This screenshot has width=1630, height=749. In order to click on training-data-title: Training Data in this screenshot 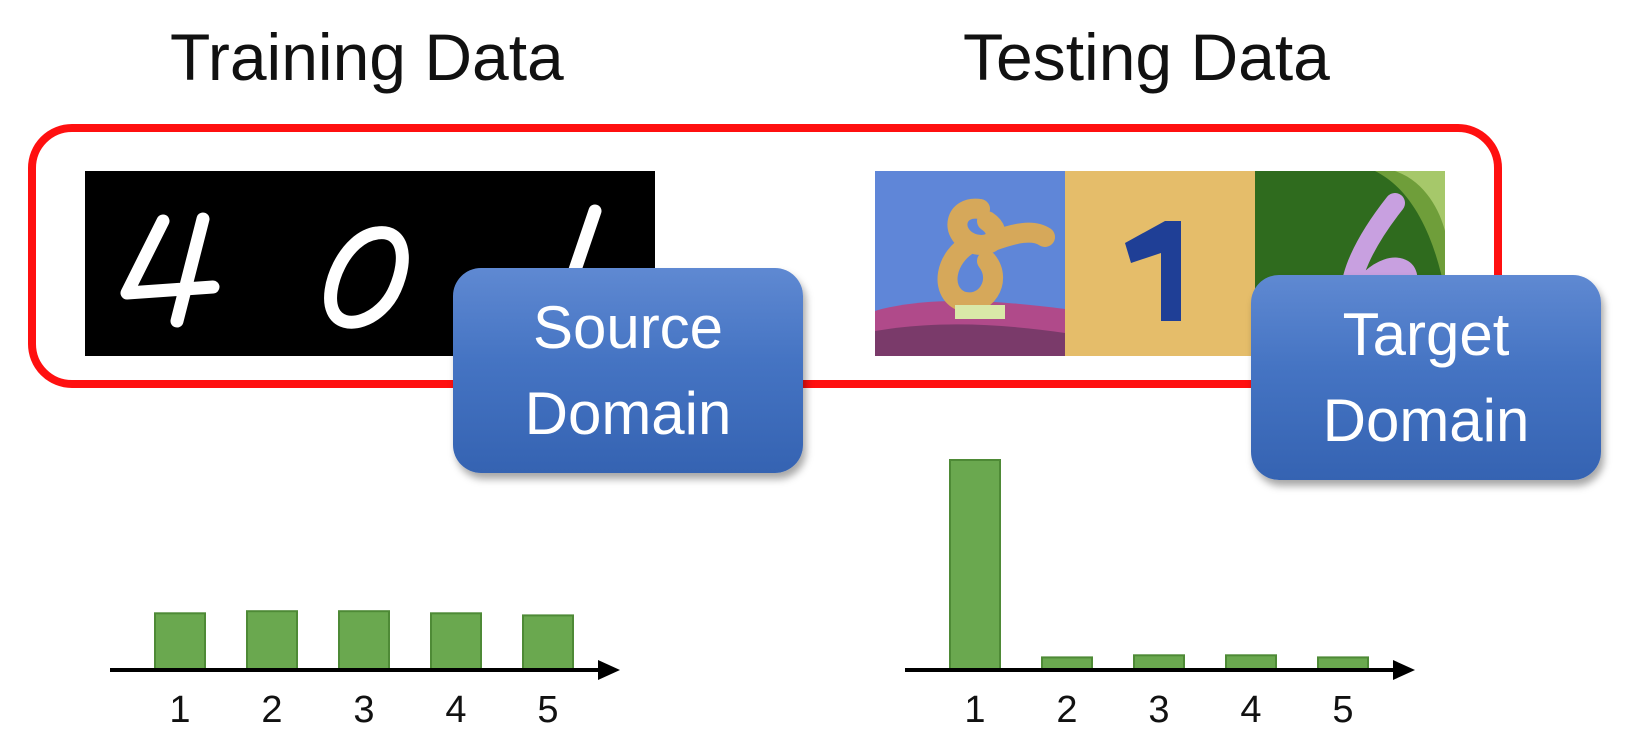, I will do `click(367, 57)`.